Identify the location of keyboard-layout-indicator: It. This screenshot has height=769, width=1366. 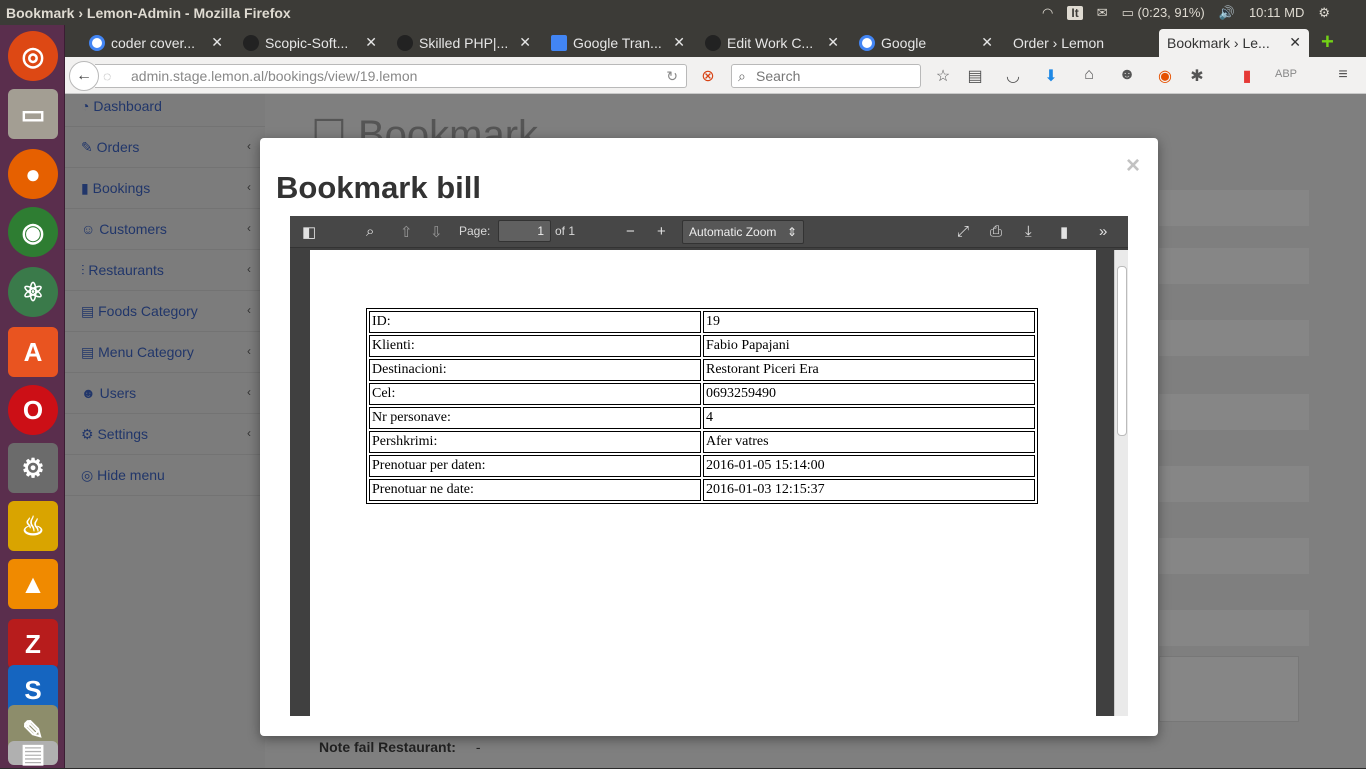
(1075, 12).